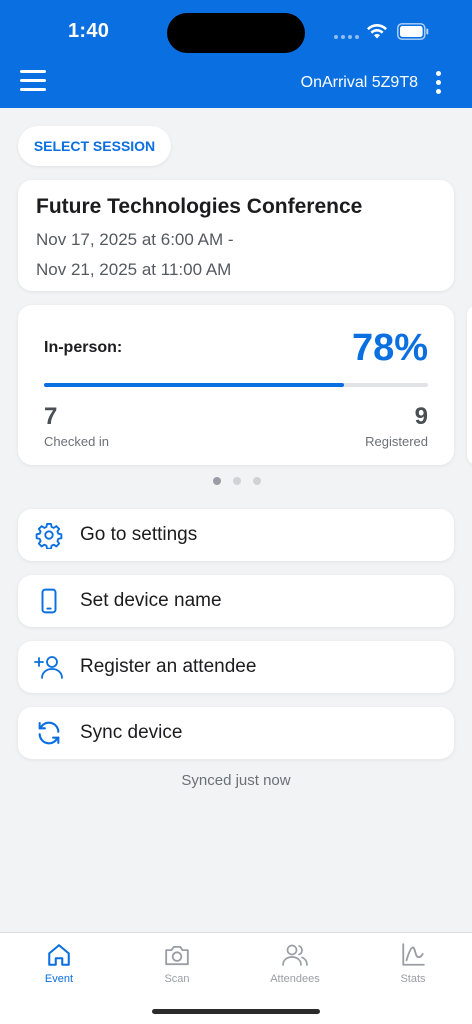 This screenshot has width=472, height=1024. I want to click on carousel-page-indicator, so click(237, 481).